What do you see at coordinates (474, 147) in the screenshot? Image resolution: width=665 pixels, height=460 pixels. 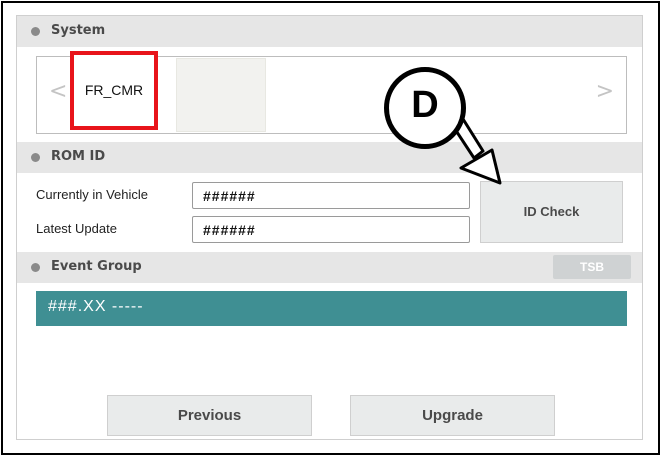 I see `callout-arrow` at bounding box center [474, 147].